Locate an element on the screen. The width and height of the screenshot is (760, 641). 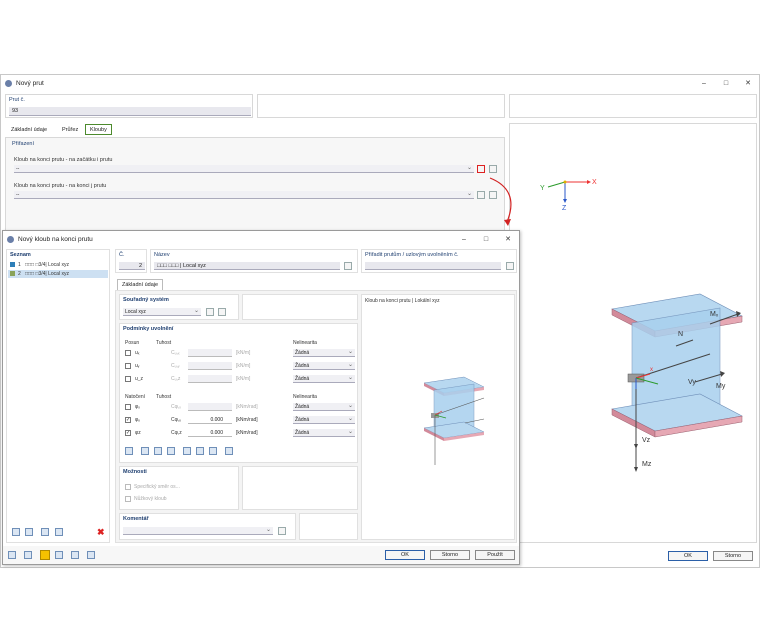
start-hinge-select: -- is located at coordinates (244, 168).